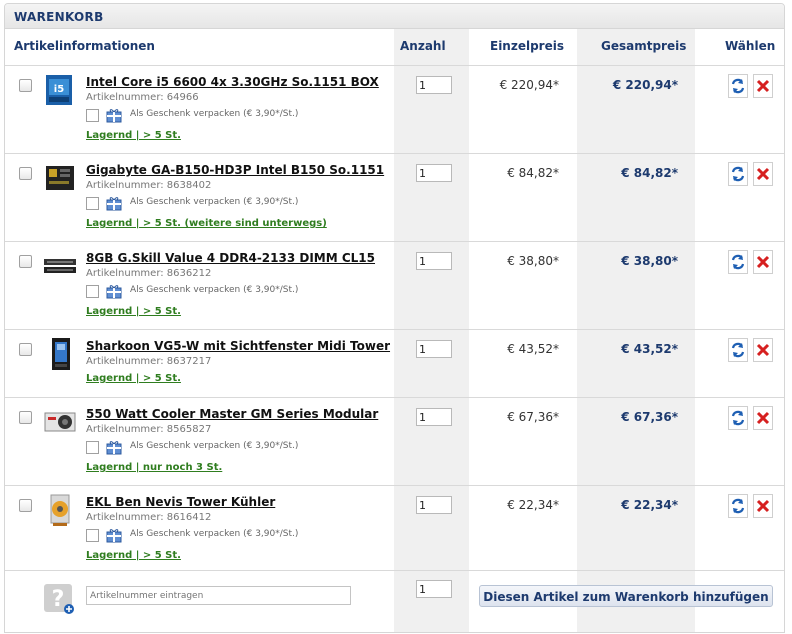  Describe the element at coordinates (533, 505) in the screenshot. I see `unit-price: € 22,34*` at that location.